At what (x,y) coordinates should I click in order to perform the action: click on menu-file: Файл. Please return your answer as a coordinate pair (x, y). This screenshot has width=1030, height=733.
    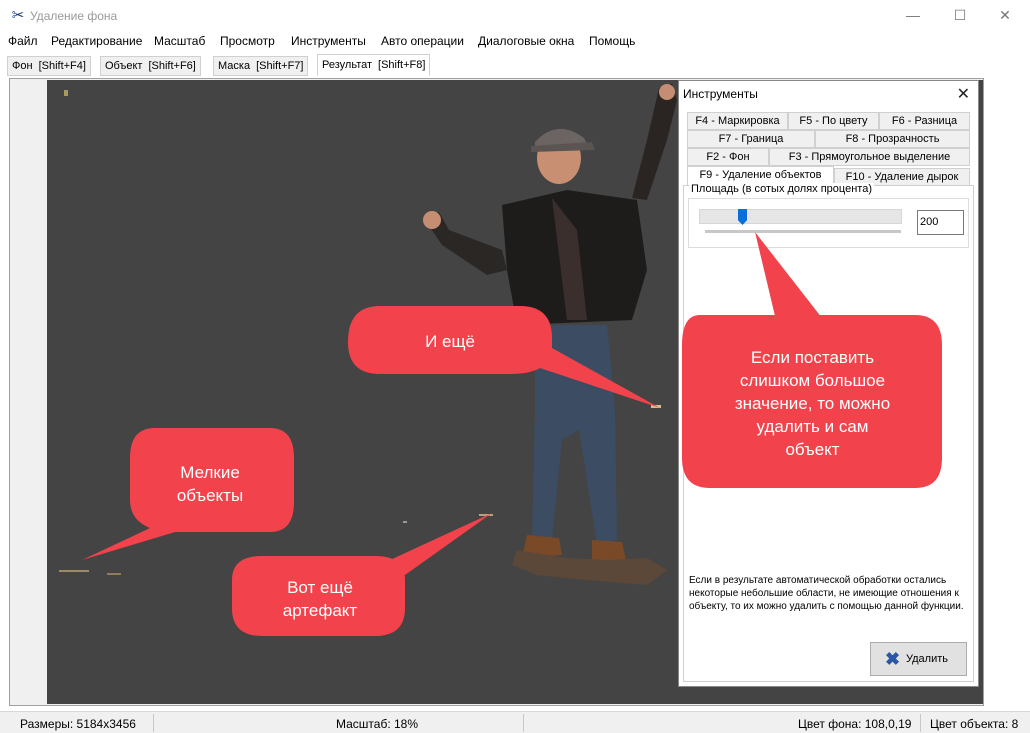
    Looking at the image, I should click on (23, 41).